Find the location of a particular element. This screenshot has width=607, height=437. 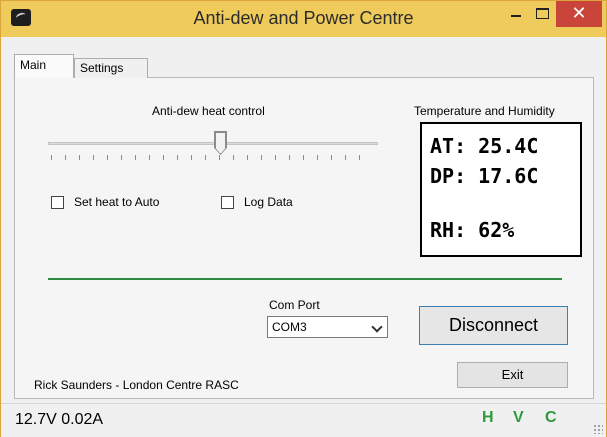

status-flag-h: H is located at coordinates (488, 417).